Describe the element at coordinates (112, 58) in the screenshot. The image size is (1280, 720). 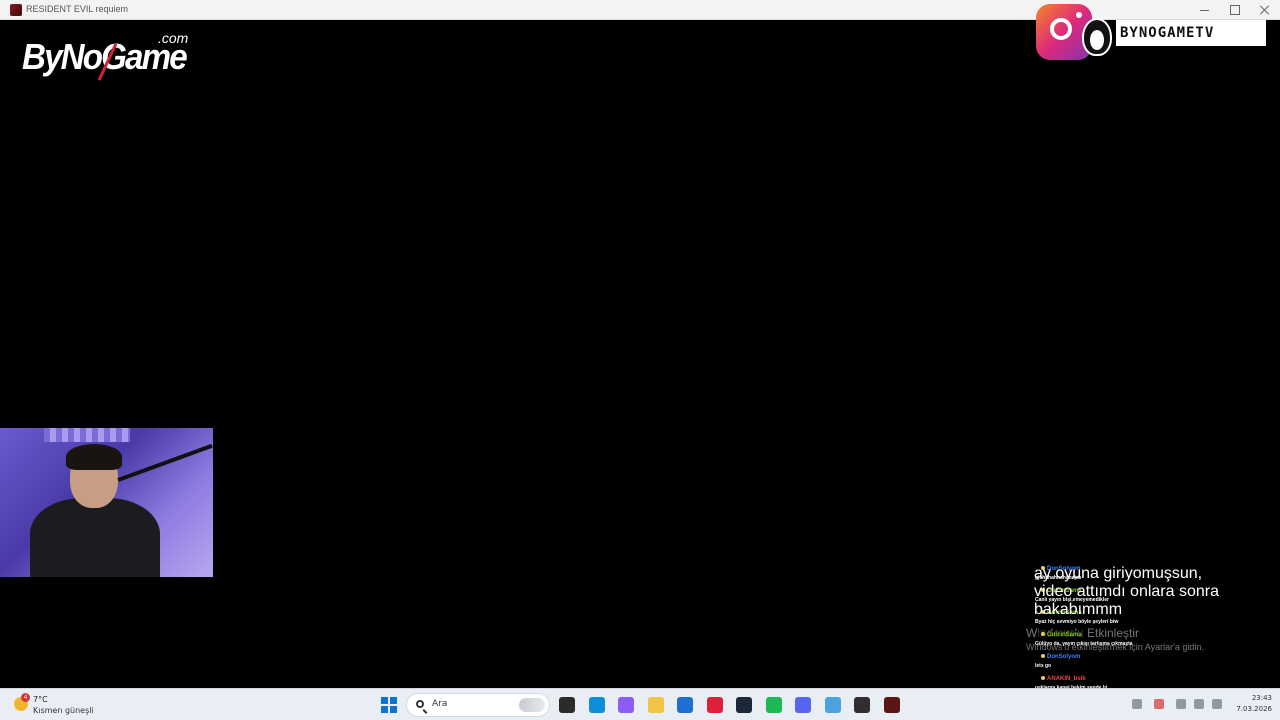
I see `bynogame-logo: ByNoGame .com` at that location.